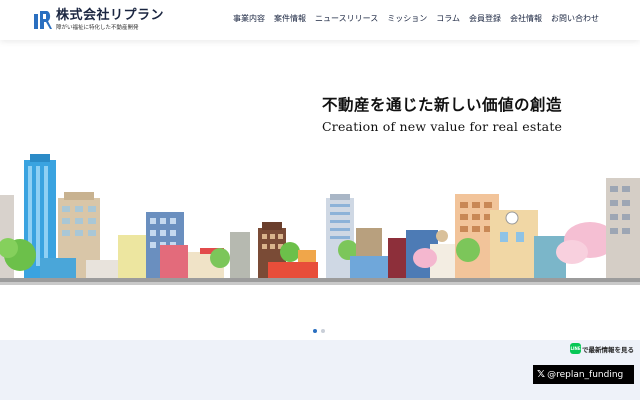  What do you see at coordinates (541, 374) in the screenshot?
I see `x-logo-icon: 𝕏` at bounding box center [541, 374].